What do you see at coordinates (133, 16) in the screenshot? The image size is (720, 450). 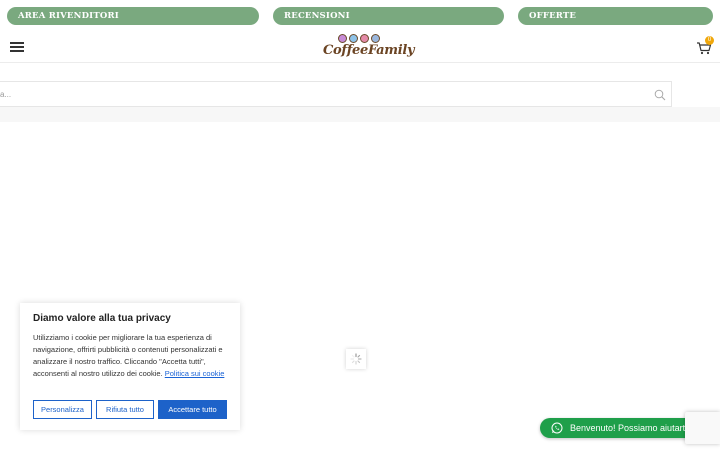 I see `area-rivenditori-link: AREA RIVENDITORI` at bounding box center [133, 16].